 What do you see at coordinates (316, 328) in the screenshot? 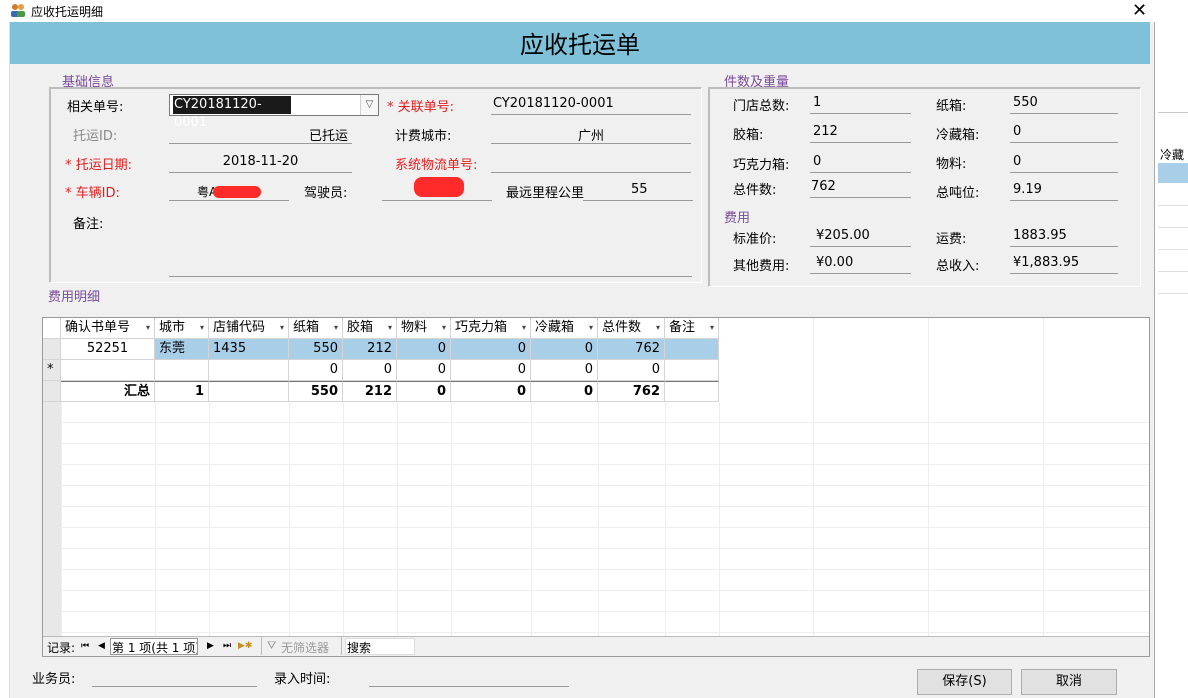
I see `column-header: 纸箱 ▾` at bounding box center [316, 328].